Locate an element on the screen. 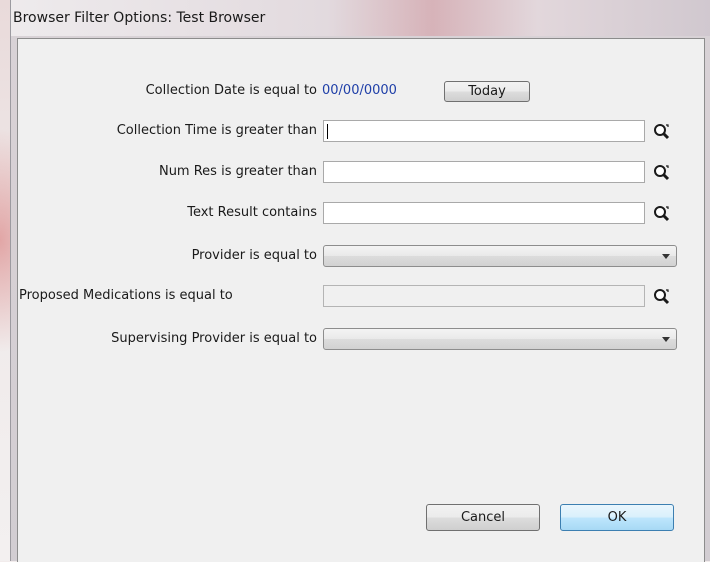 The height and width of the screenshot is (562, 710). today-button-label: Today is located at coordinates (487, 91).